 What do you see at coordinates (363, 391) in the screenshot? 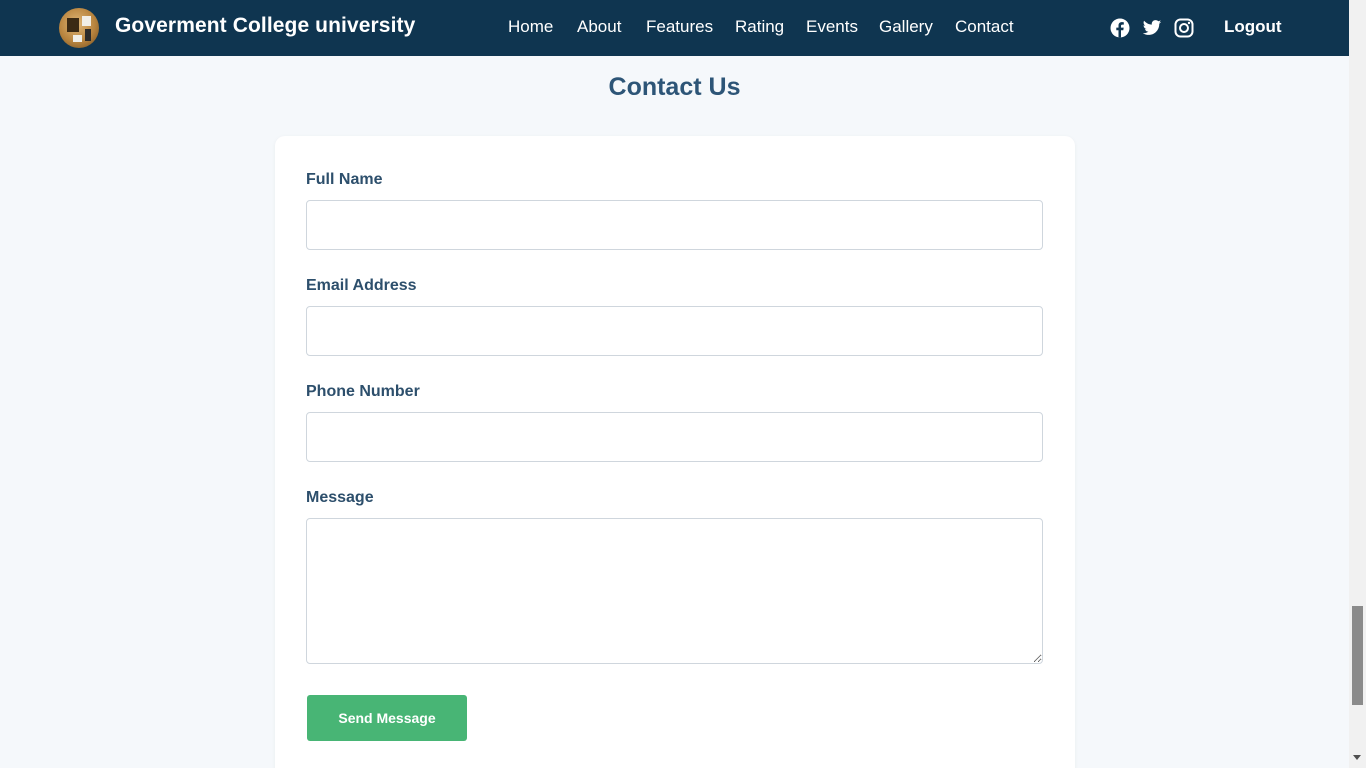
I see `phone-label: Phone Number` at bounding box center [363, 391].